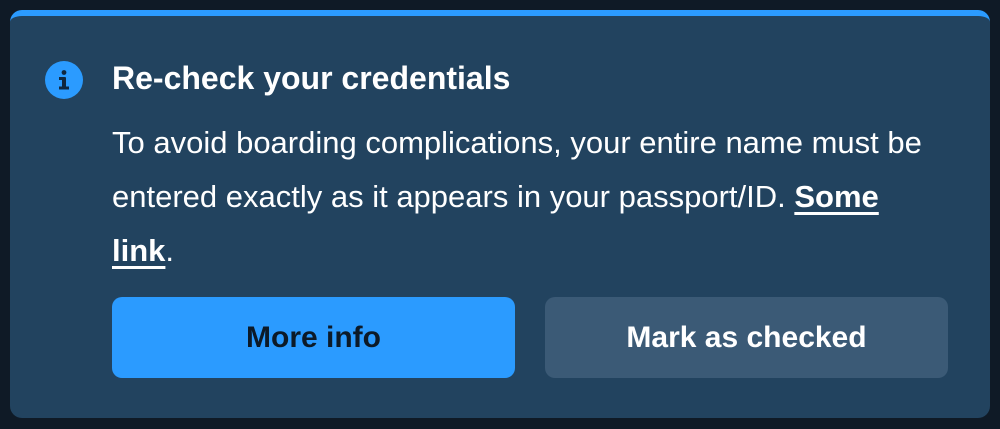  What do you see at coordinates (746, 337) in the screenshot?
I see `mark-as-checked-button: Mark as checked` at bounding box center [746, 337].